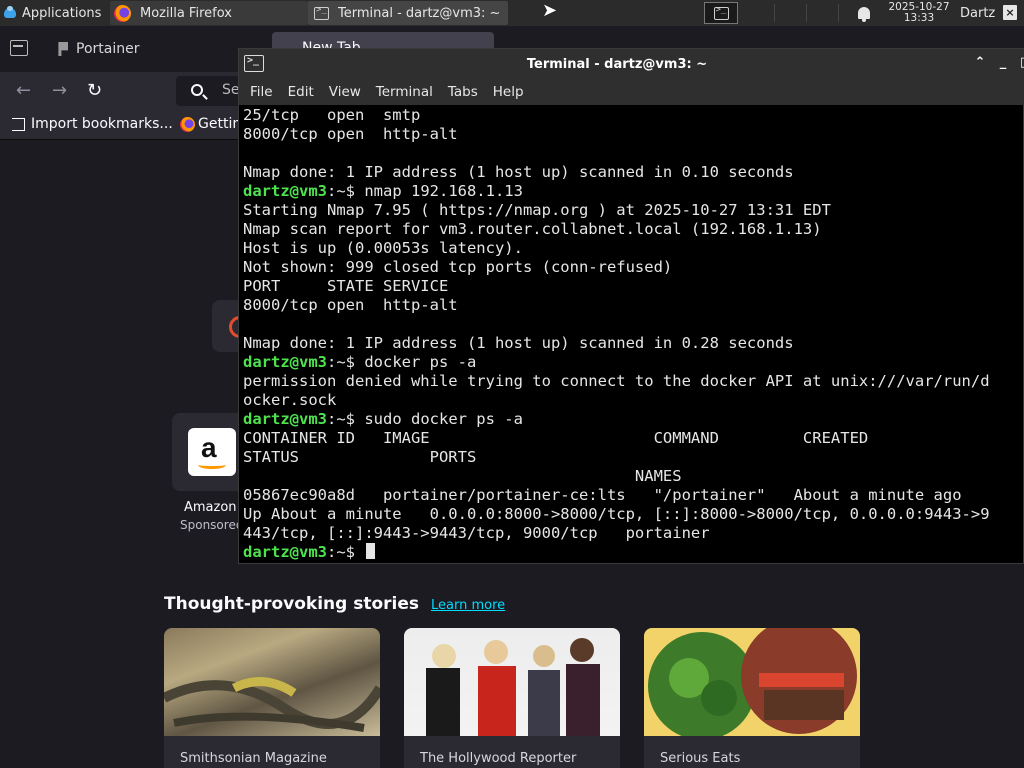  Describe the element at coordinates (23, 90) in the screenshot. I see `back-button: ←` at that location.